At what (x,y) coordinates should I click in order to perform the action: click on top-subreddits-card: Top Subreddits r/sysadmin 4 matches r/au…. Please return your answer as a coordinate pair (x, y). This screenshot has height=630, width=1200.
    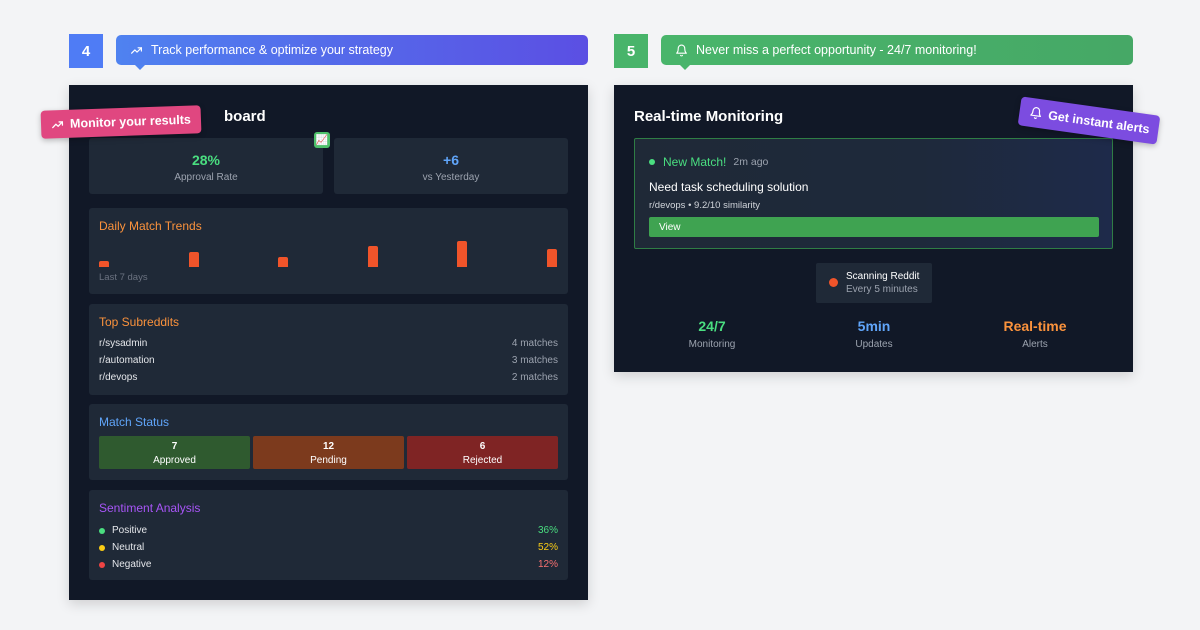
    Looking at the image, I should click on (328, 349).